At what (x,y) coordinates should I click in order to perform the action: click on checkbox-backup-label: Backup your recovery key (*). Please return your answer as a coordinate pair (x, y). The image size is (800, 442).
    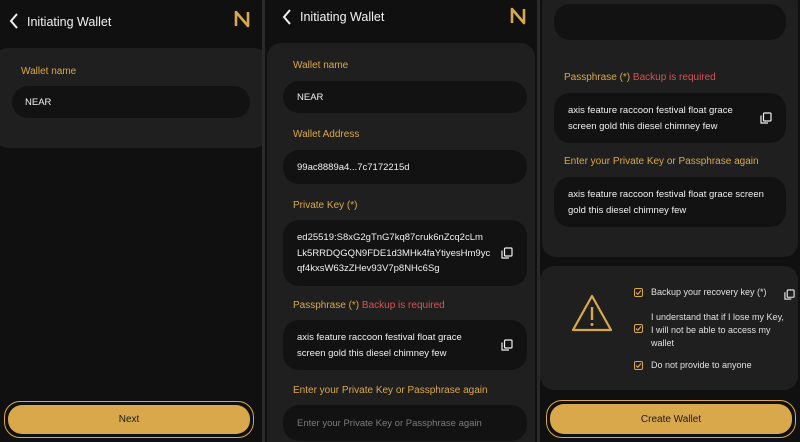
    Looking at the image, I should click on (709, 292).